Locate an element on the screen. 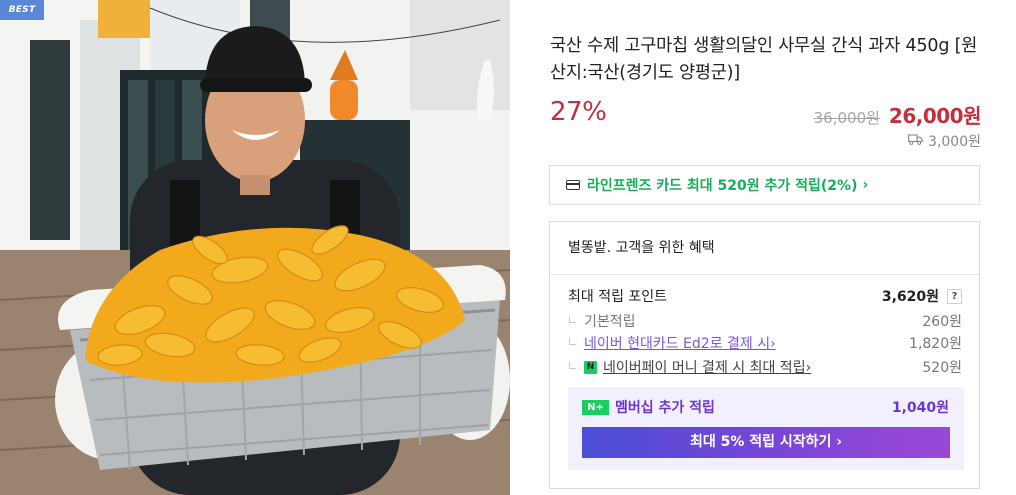 This screenshot has width=1016, height=495. truck-icon is located at coordinates (915, 141).